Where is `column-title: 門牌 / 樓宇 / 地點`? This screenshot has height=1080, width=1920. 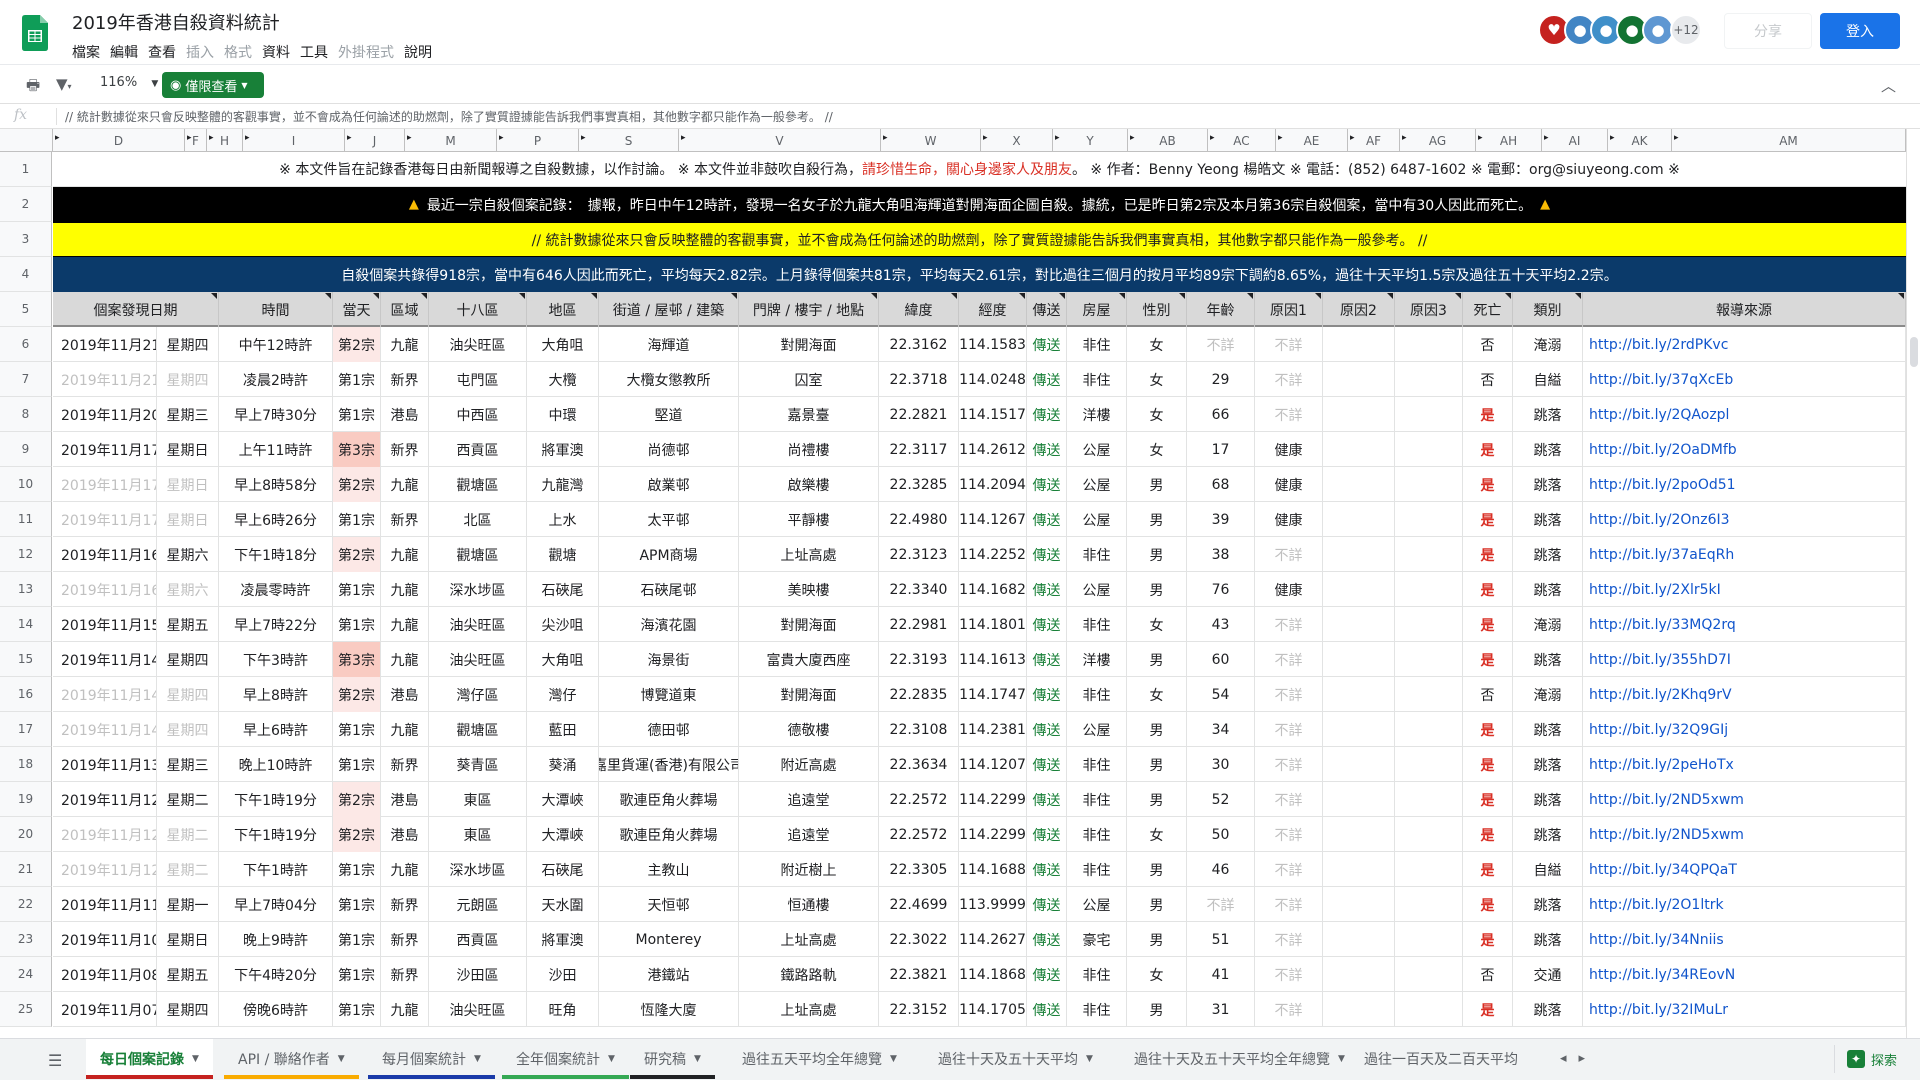 column-title: 門牌 / 樓宇 / 地點 is located at coordinates (809, 309).